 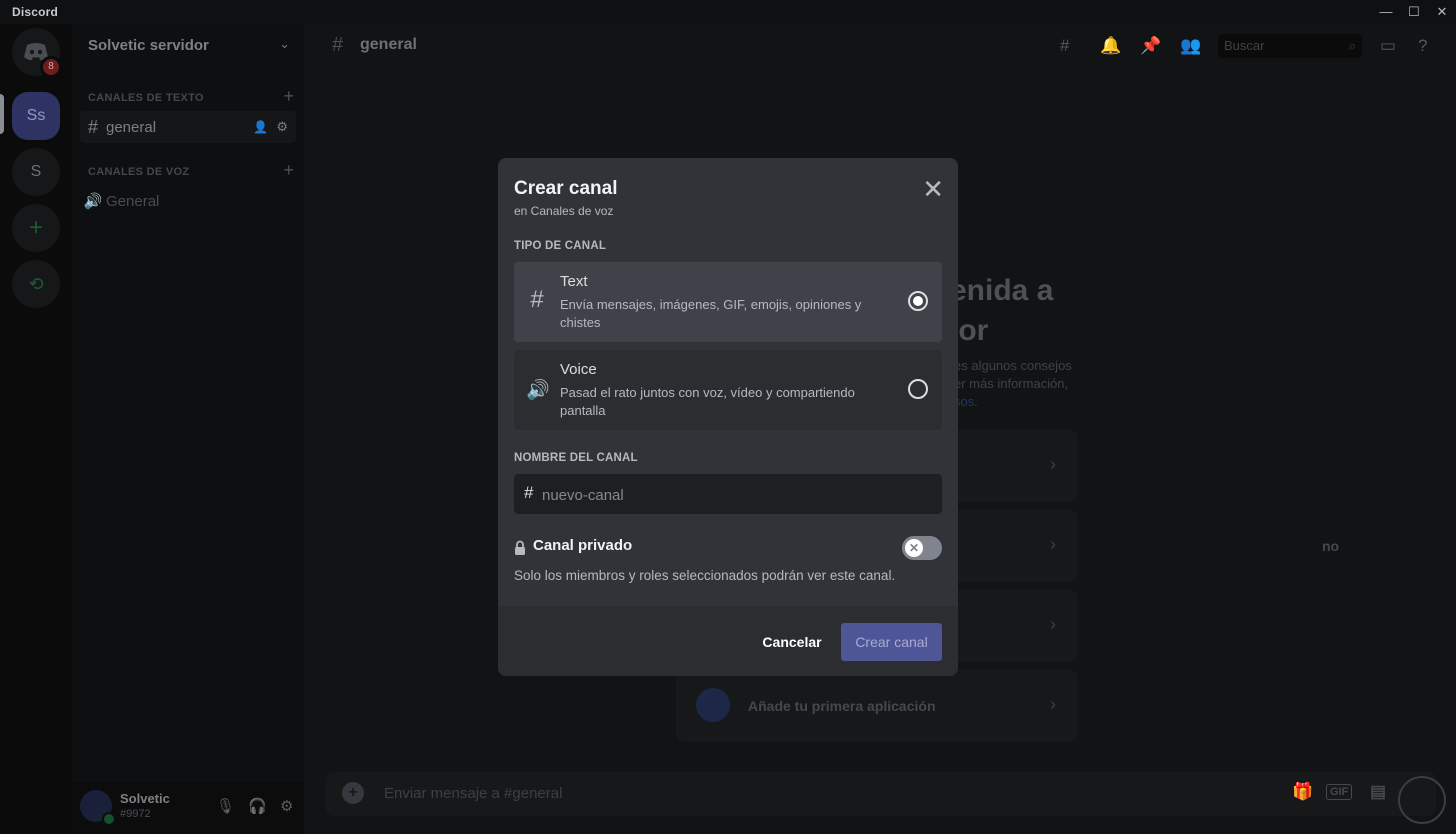 What do you see at coordinates (881, 794) in the screenshot?
I see `message-composer: + Enviar mensaje a #general 🎁 GIF ▤` at bounding box center [881, 794].